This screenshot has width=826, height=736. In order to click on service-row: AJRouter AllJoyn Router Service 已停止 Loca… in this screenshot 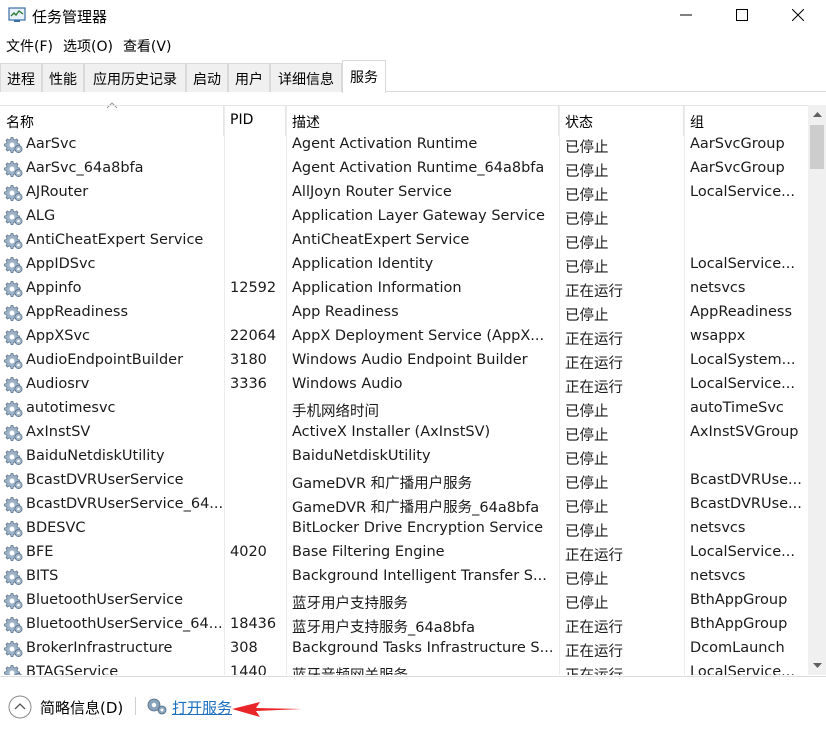, I will do `click(404, 193)`.